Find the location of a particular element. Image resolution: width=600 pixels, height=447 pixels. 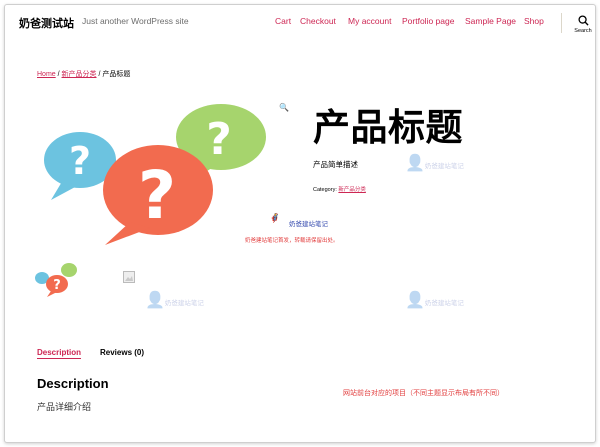

nav-item-portfolio-page: Portfolio page is located at coordinates (428, 21).